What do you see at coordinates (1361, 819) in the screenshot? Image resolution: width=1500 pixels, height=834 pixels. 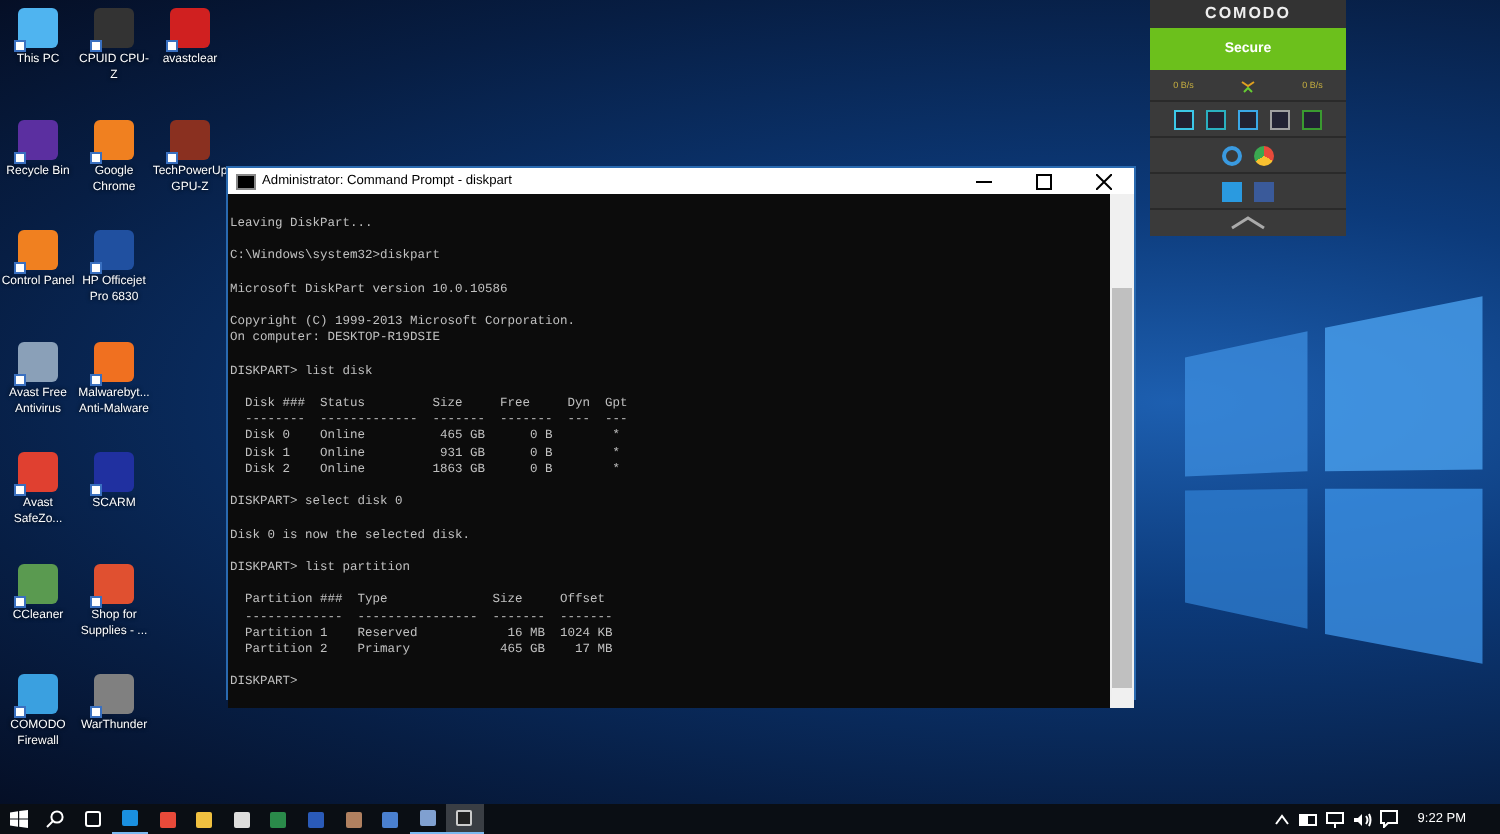 I see `speaker-icon` at bounding box center [1361, 819].